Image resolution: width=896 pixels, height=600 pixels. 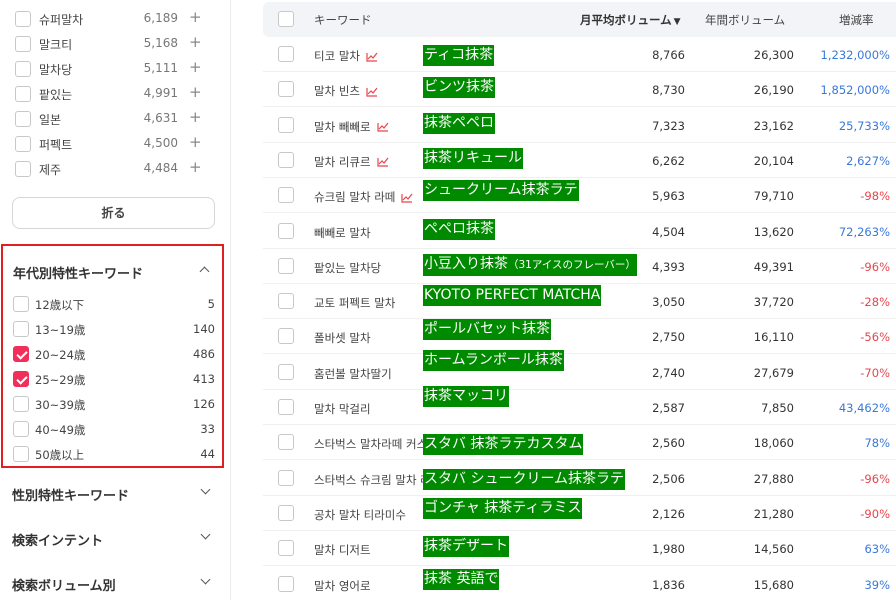 What do you see at coordinates (354, 303) in the screenshot?
I see `keyword-cell: 교토 퍼펙트 말차` at bounding box center [354, 303].